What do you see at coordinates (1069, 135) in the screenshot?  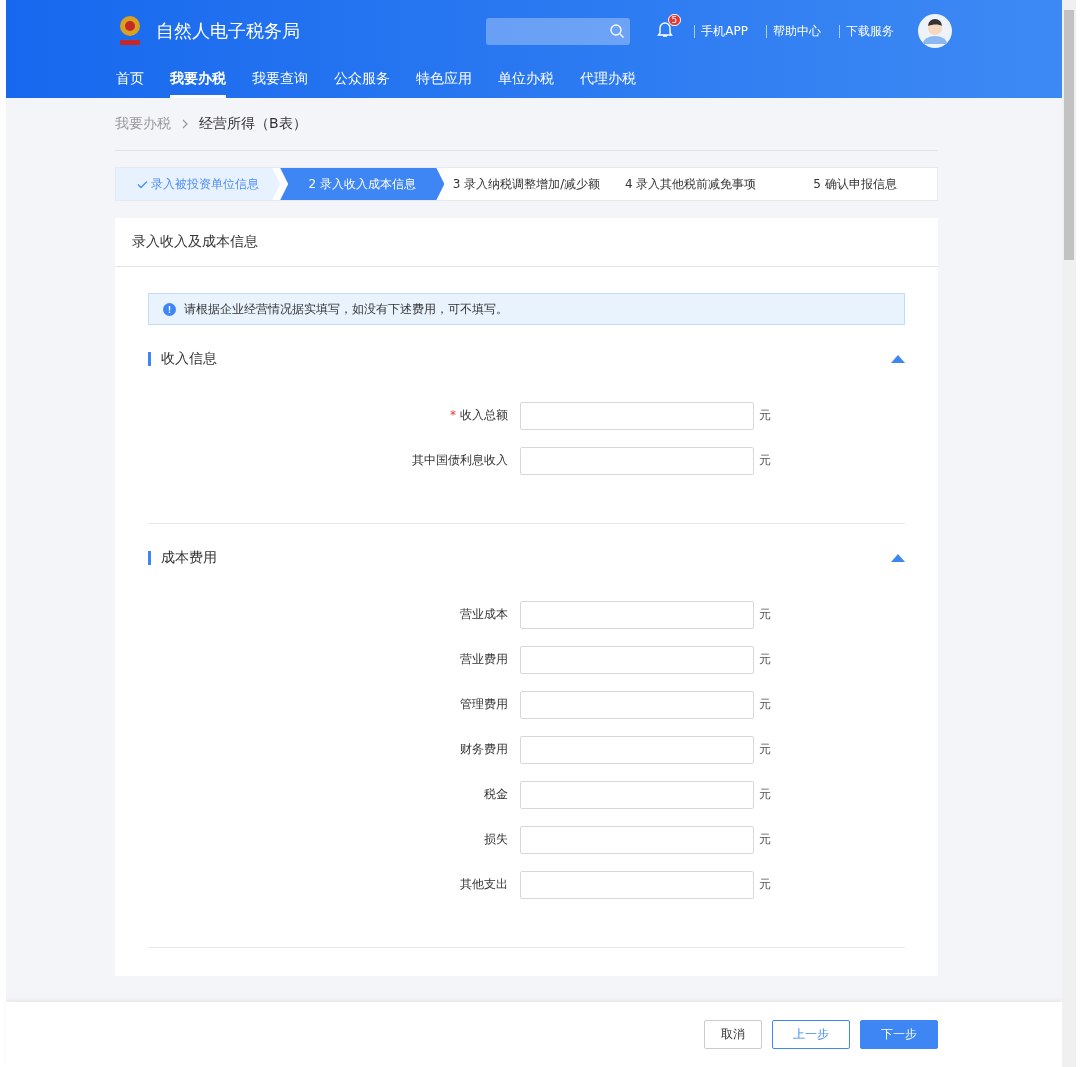 I see `scrollbar-thumb` at bounding box center [1069, 135].